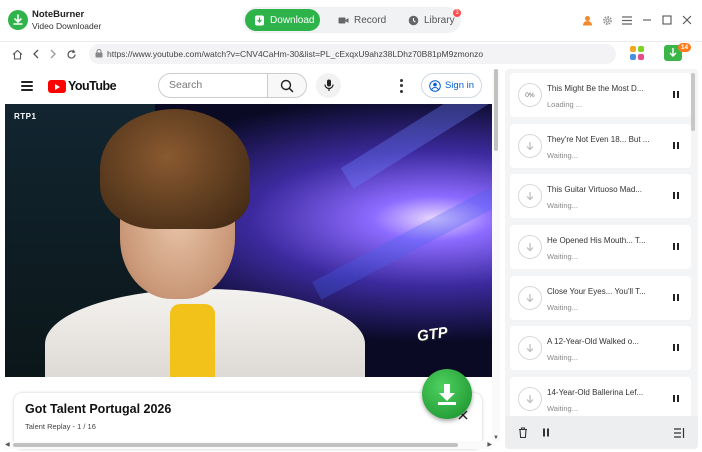  What do you see at coordinates (439, 20) in the screenshot?
I see `tab-library-label: Library` at bounding box center [439, 20].